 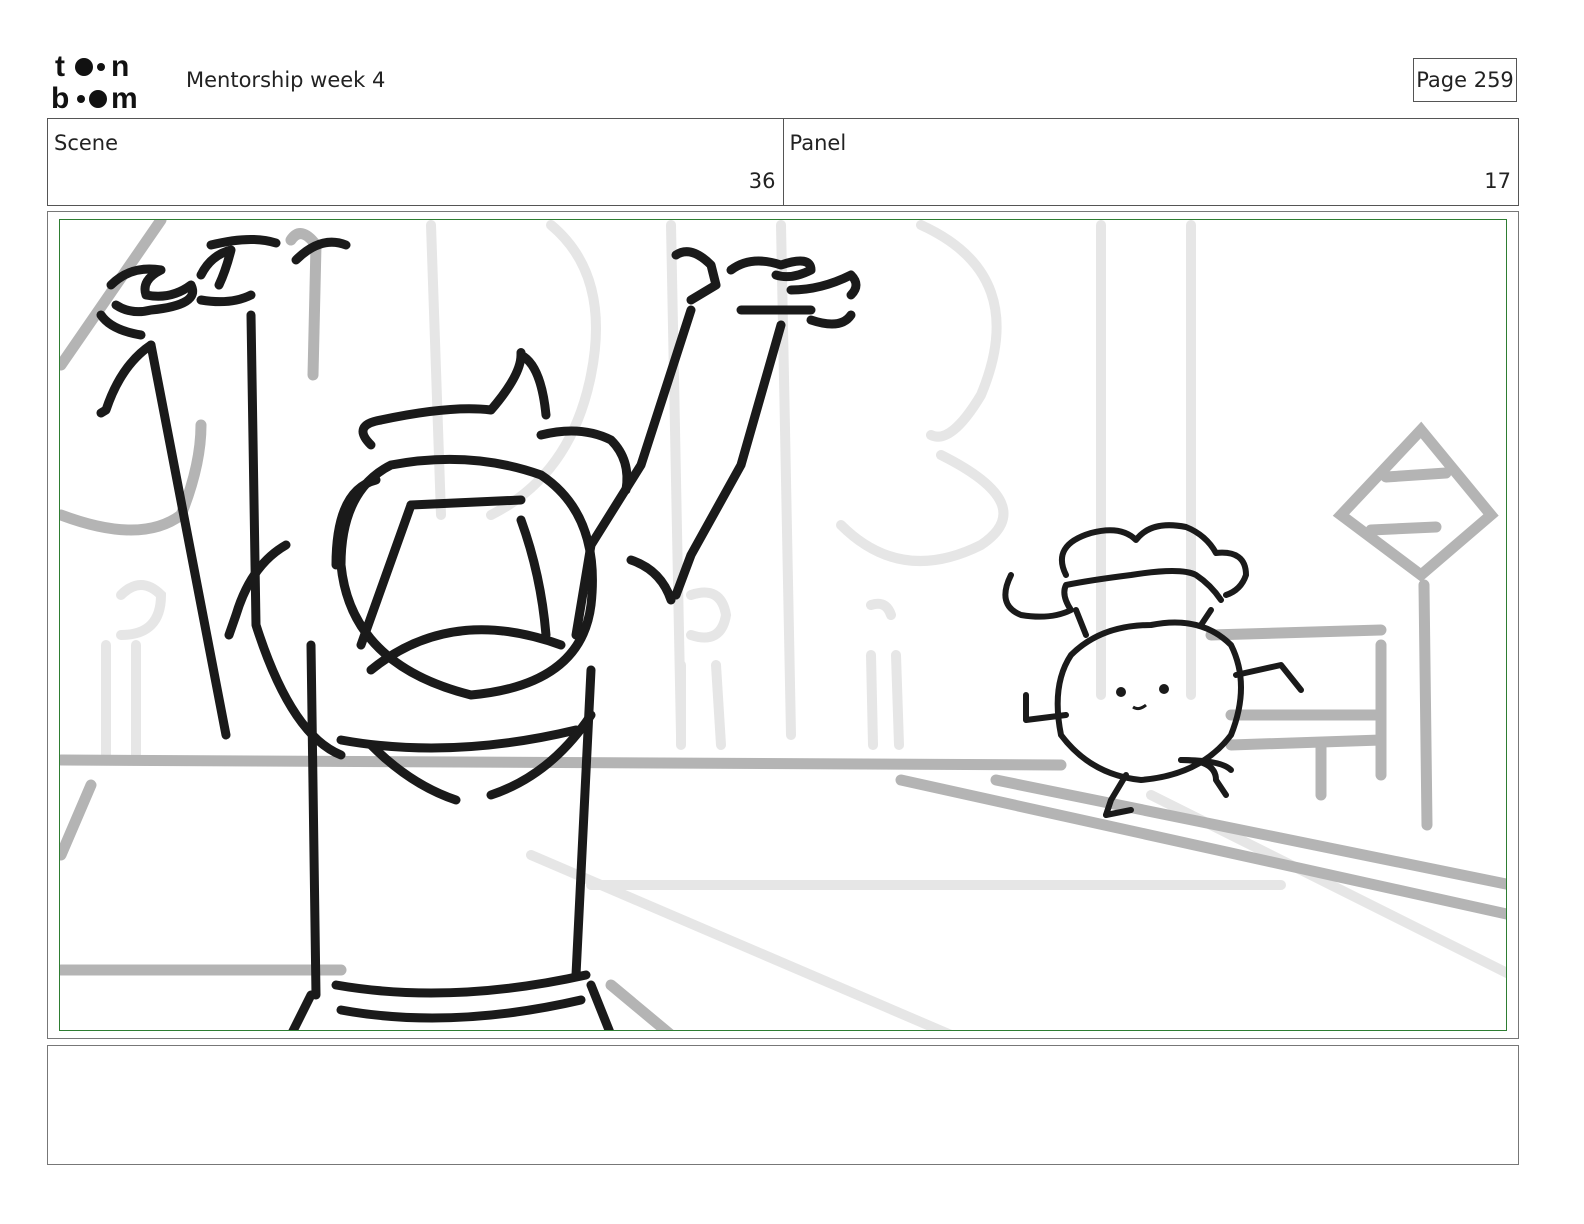 I want to click on svg-text: b, so click(x=60, y=97).